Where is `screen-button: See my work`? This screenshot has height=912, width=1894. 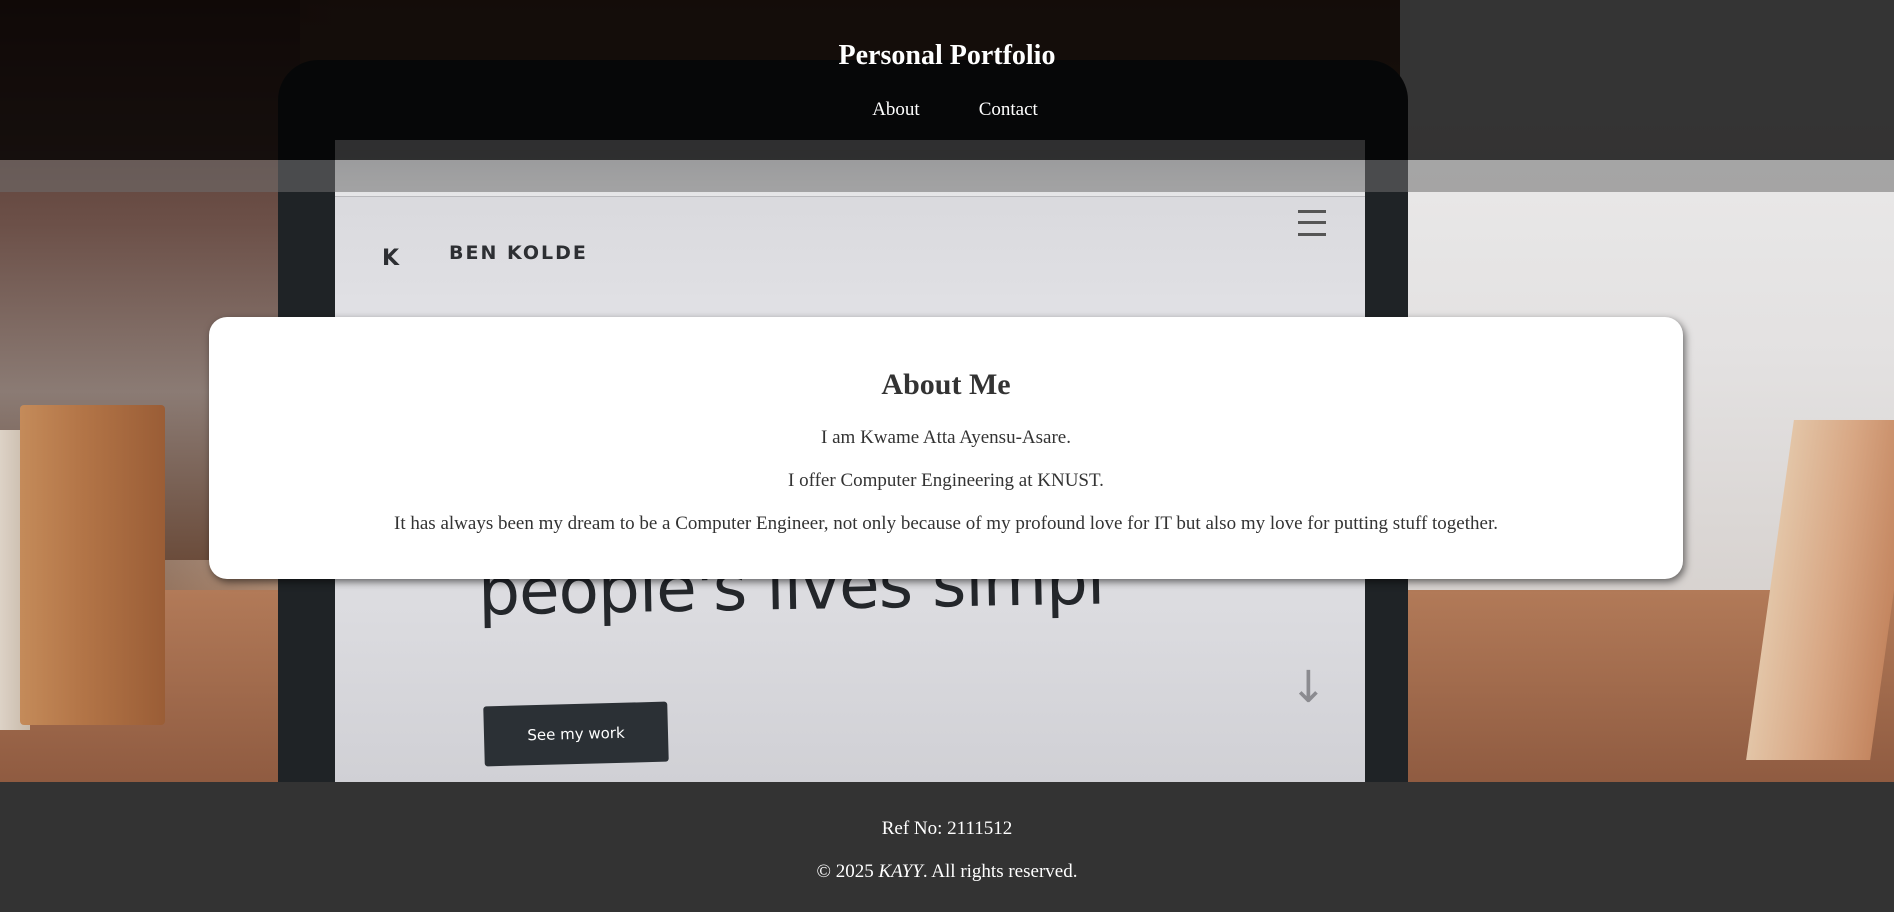 screen-button: See my work is located at coordinates (576, 734).